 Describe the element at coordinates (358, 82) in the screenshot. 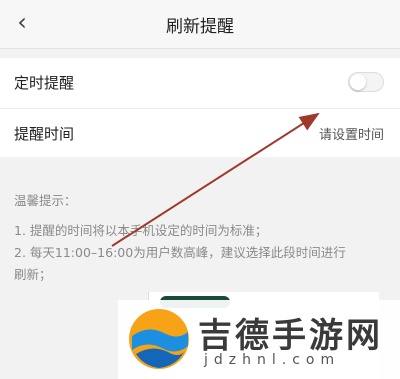

I see `toggle-knob` at that location.